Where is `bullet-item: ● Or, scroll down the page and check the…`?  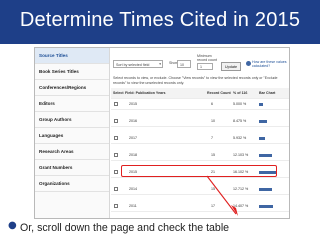 bullet-item: ● Or, scroll down the page and check the… is located at coordinates (163, 228).